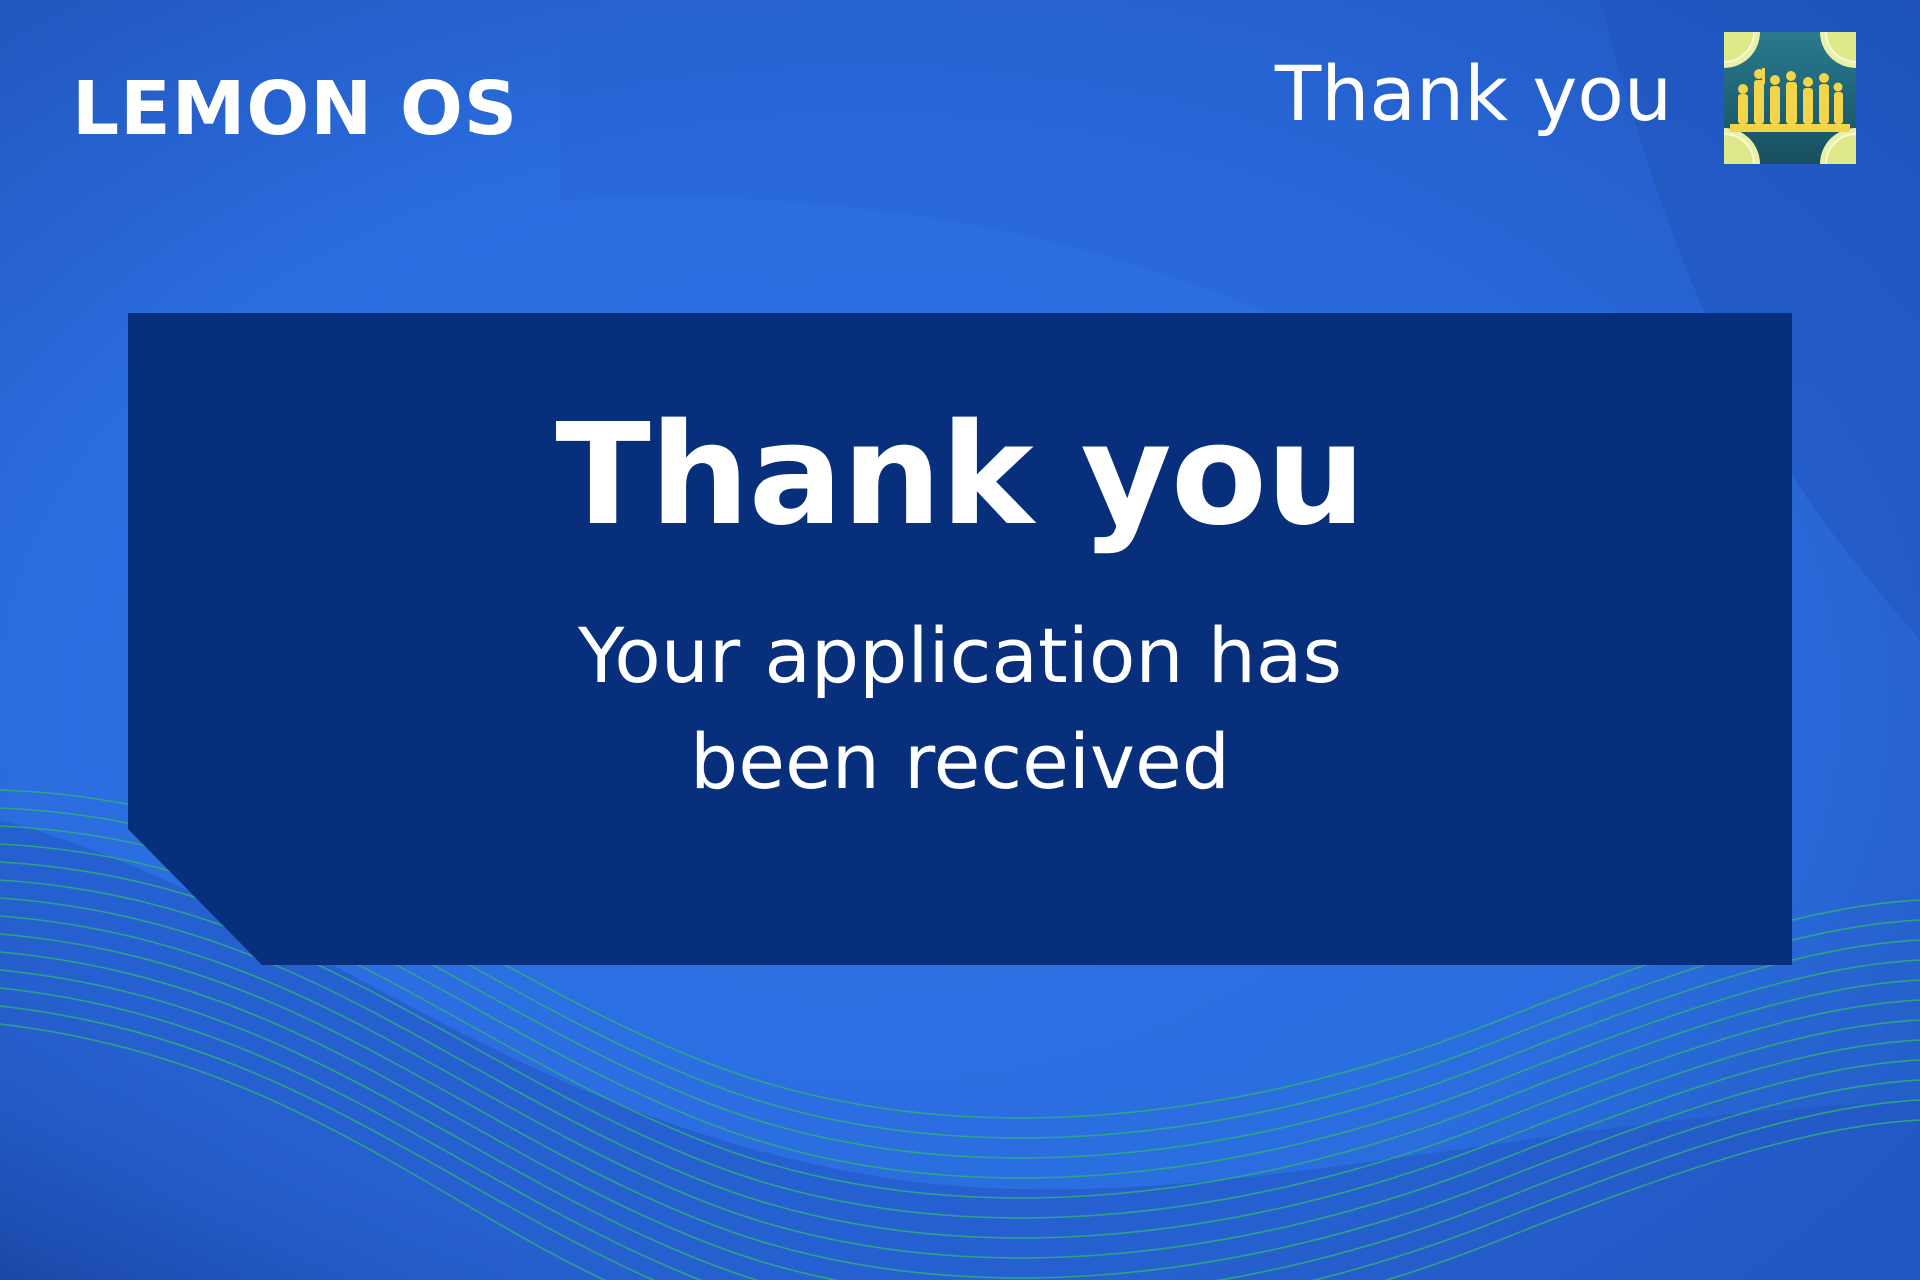  I want to click on brand-logo: LEMON OS, so click(295, 109).